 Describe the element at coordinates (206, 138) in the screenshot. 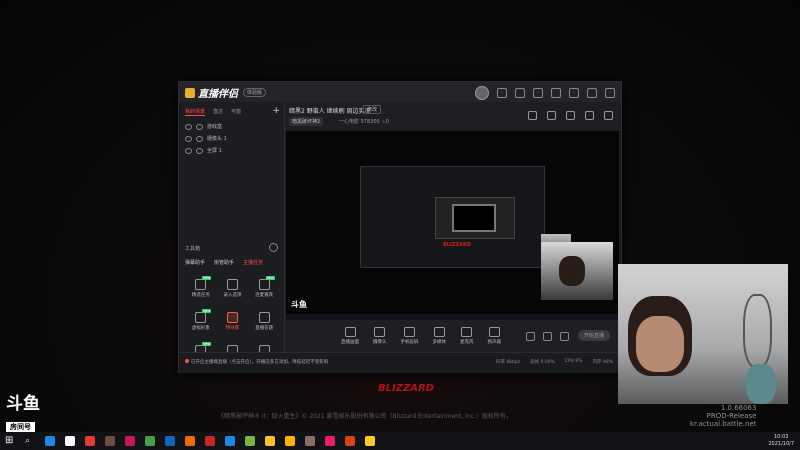

I see `source-item: 摄像头 1` at that location.